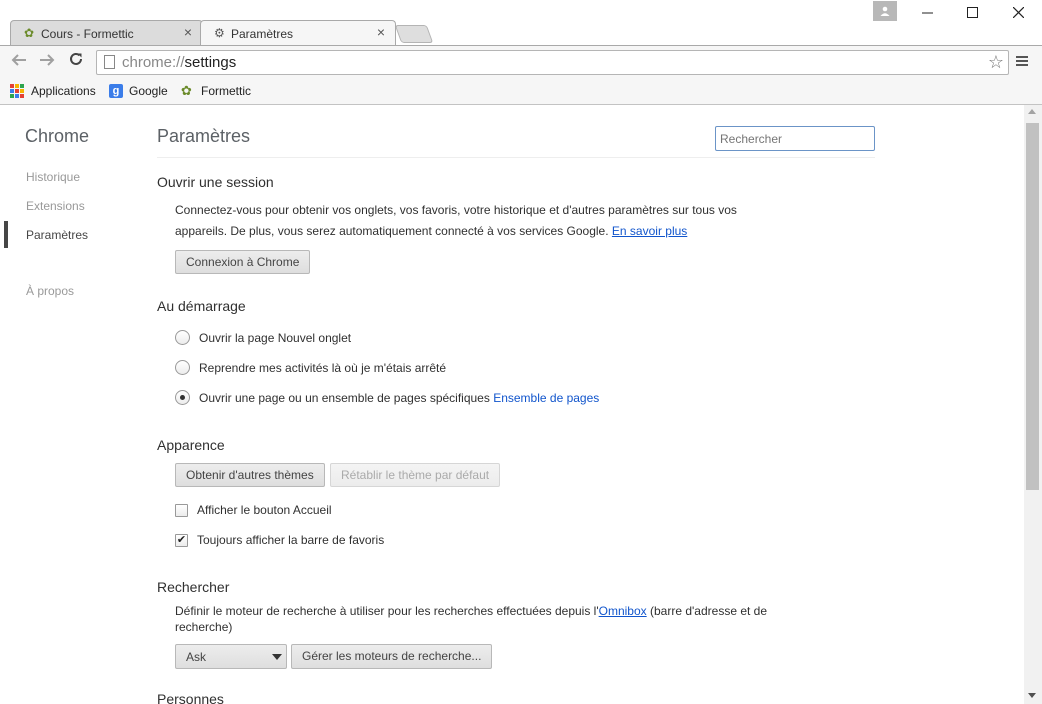  I want to click on tab-parametres: ⚙ Paramètres ×, so click(298, 32).